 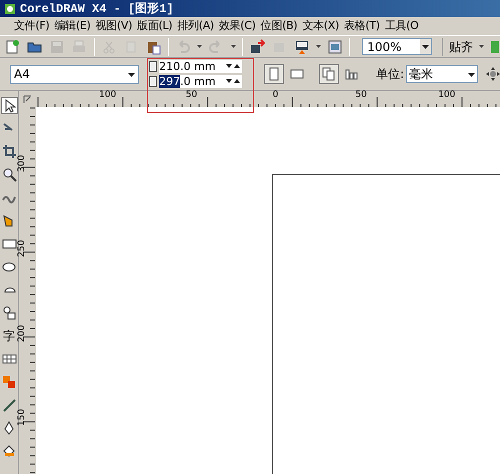 I want to click on units-value: 毫米, so click(x=421, y=74).